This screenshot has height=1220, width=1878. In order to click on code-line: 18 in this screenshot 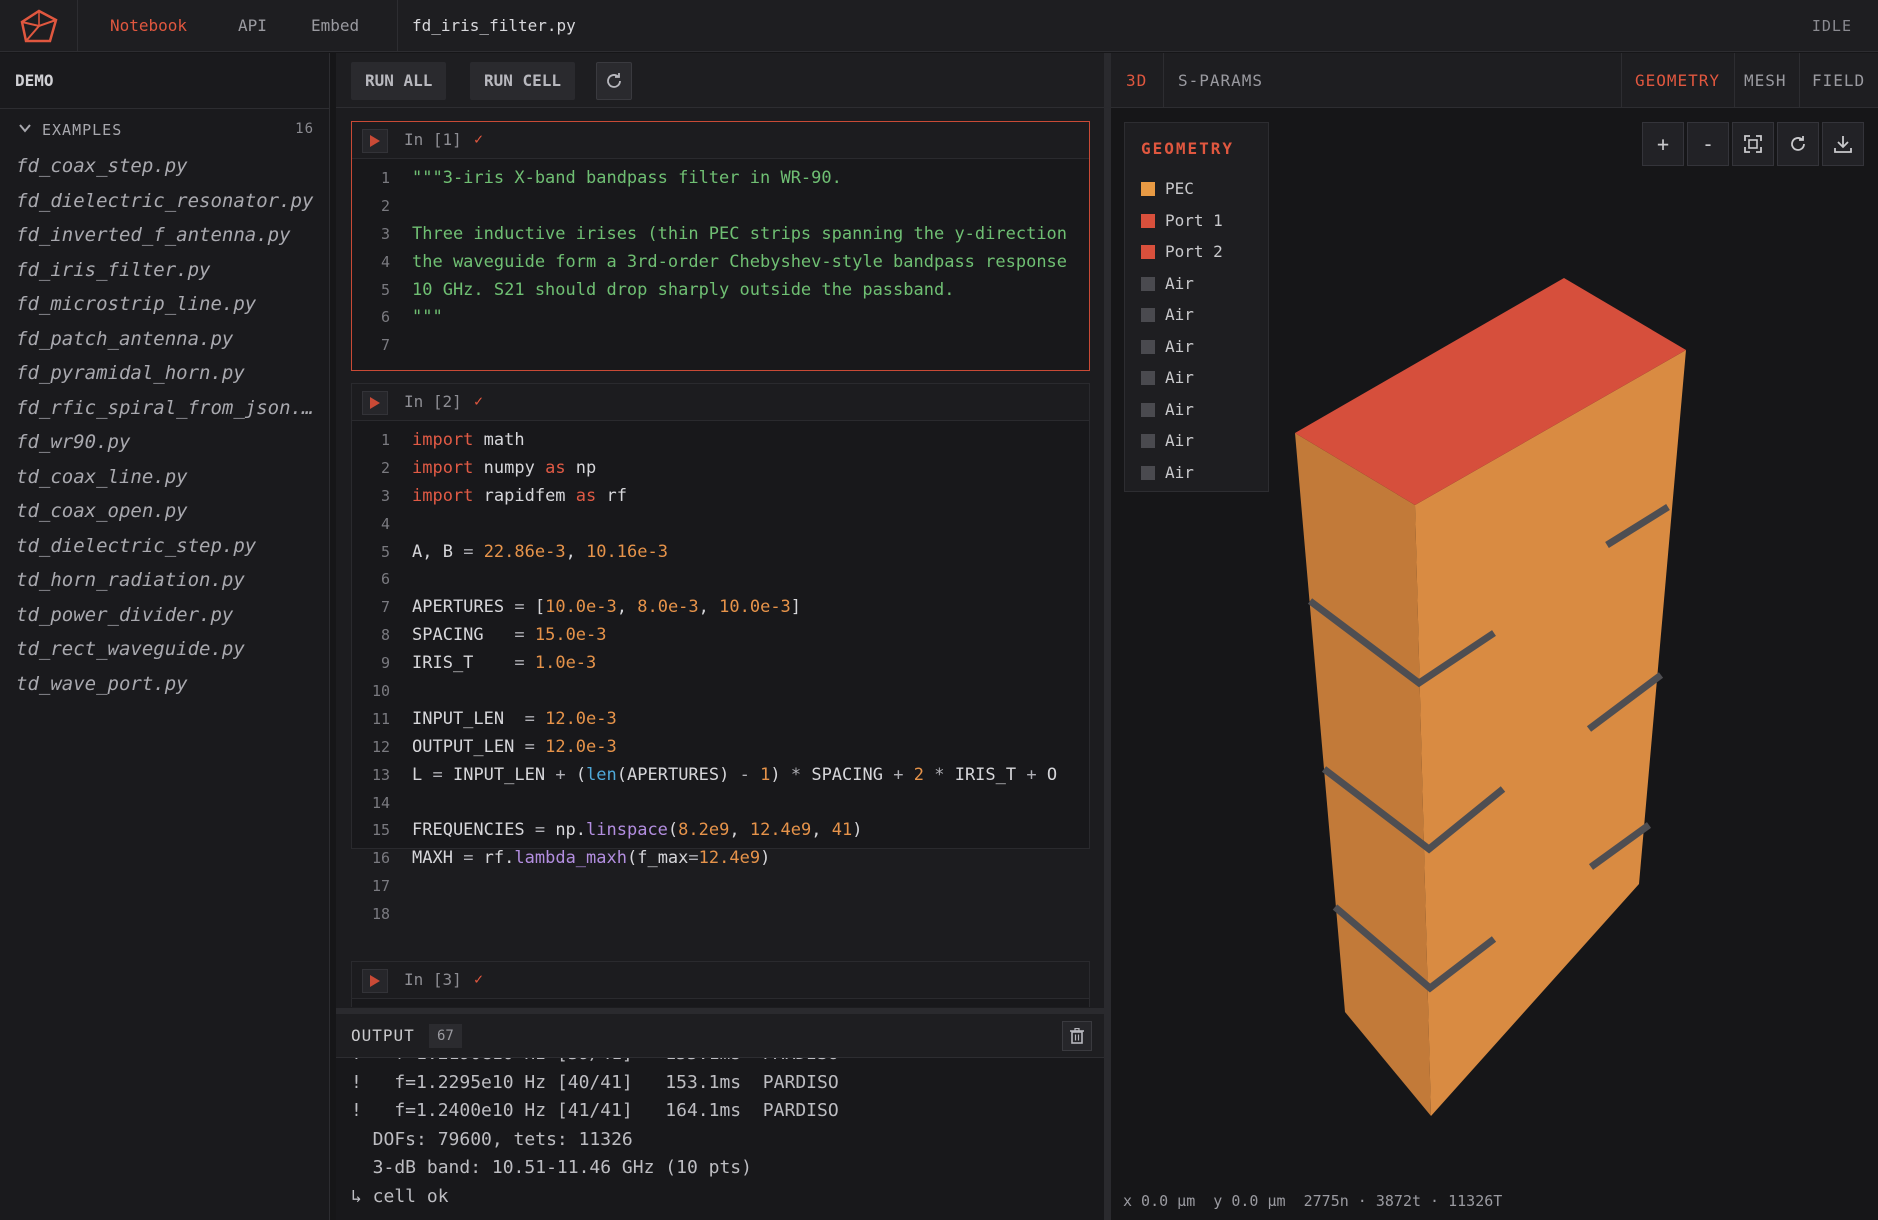, I will do `click(380, 914)`.